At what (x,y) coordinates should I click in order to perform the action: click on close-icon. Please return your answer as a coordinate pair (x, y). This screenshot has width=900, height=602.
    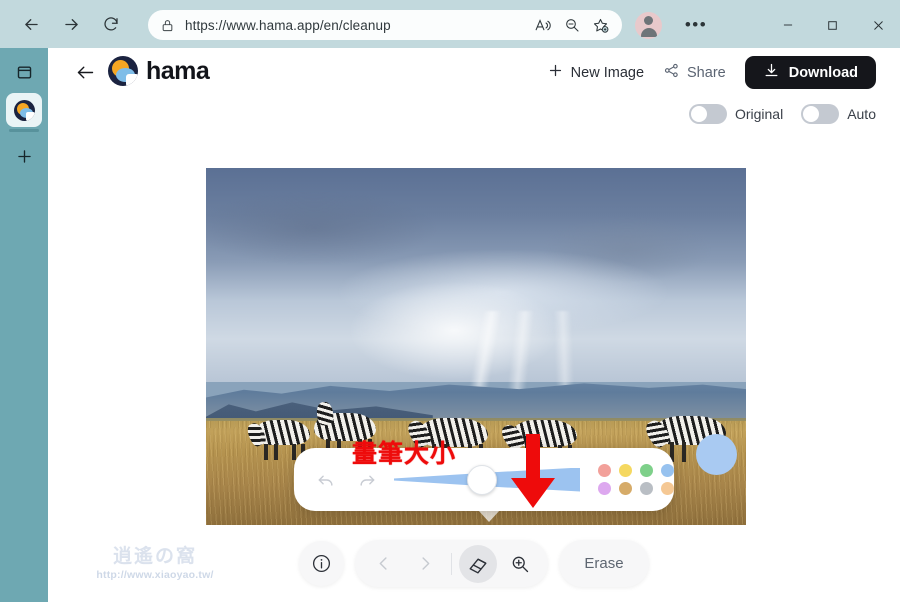
    Looking at the image, I should click on (878, 25).